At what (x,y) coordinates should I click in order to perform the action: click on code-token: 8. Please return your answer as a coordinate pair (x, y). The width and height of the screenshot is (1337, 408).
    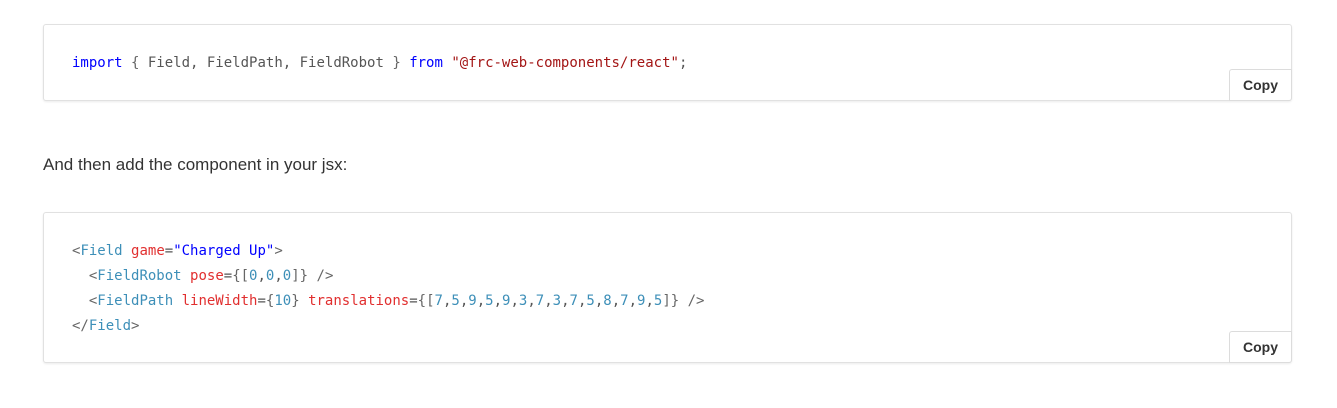
    Looking at the image, I should click on (607, 301).